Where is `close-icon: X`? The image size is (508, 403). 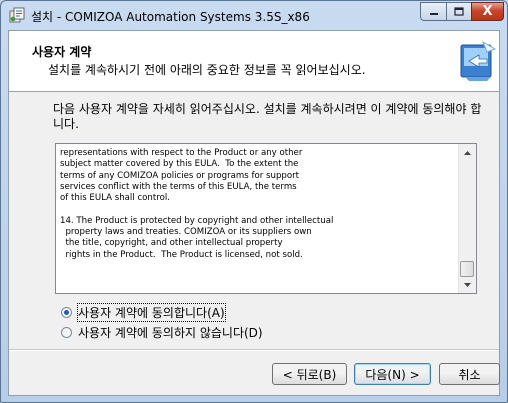
close-icon: X is located at coordinates (487, 11).